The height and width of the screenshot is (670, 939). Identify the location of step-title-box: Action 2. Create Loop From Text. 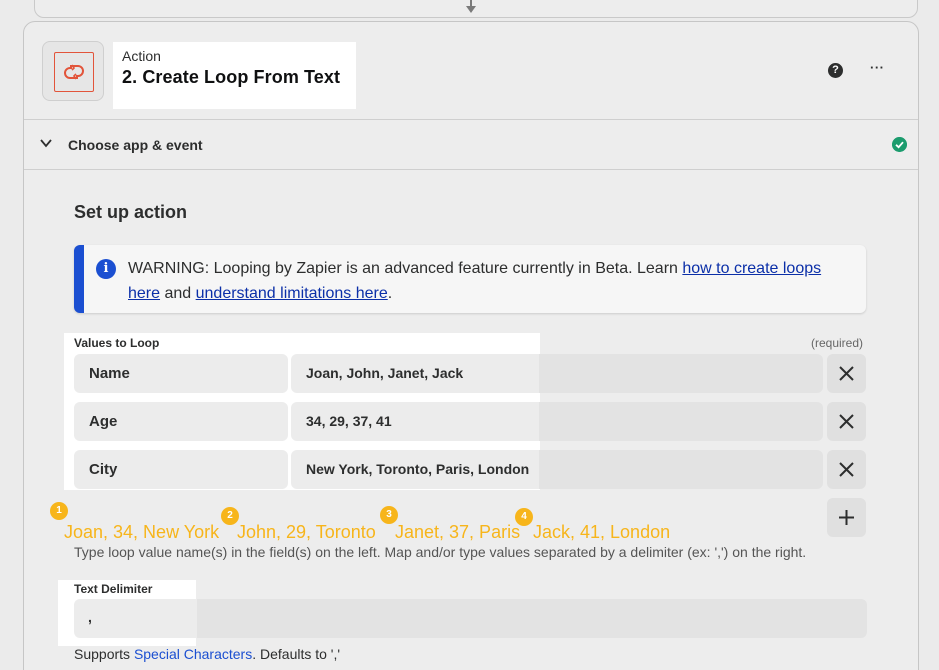
(234, 75).